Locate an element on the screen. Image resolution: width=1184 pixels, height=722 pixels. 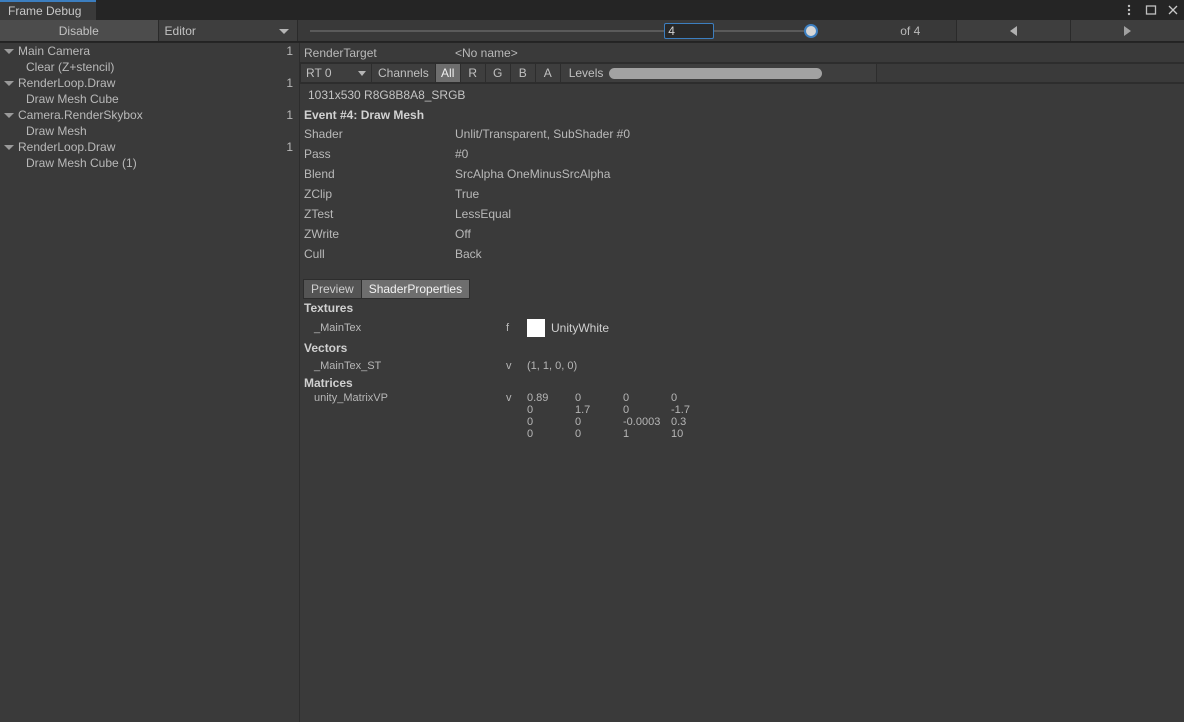
arrow-right-icon is located at coordinates (1127, 30).